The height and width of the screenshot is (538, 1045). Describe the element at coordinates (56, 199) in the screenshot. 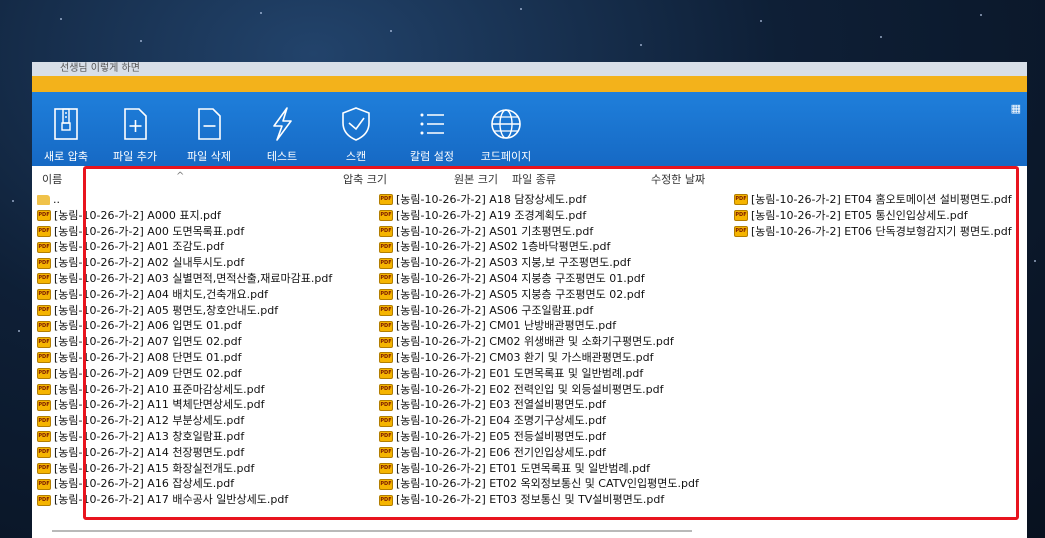

I see `list-item-label: ..` at that location.